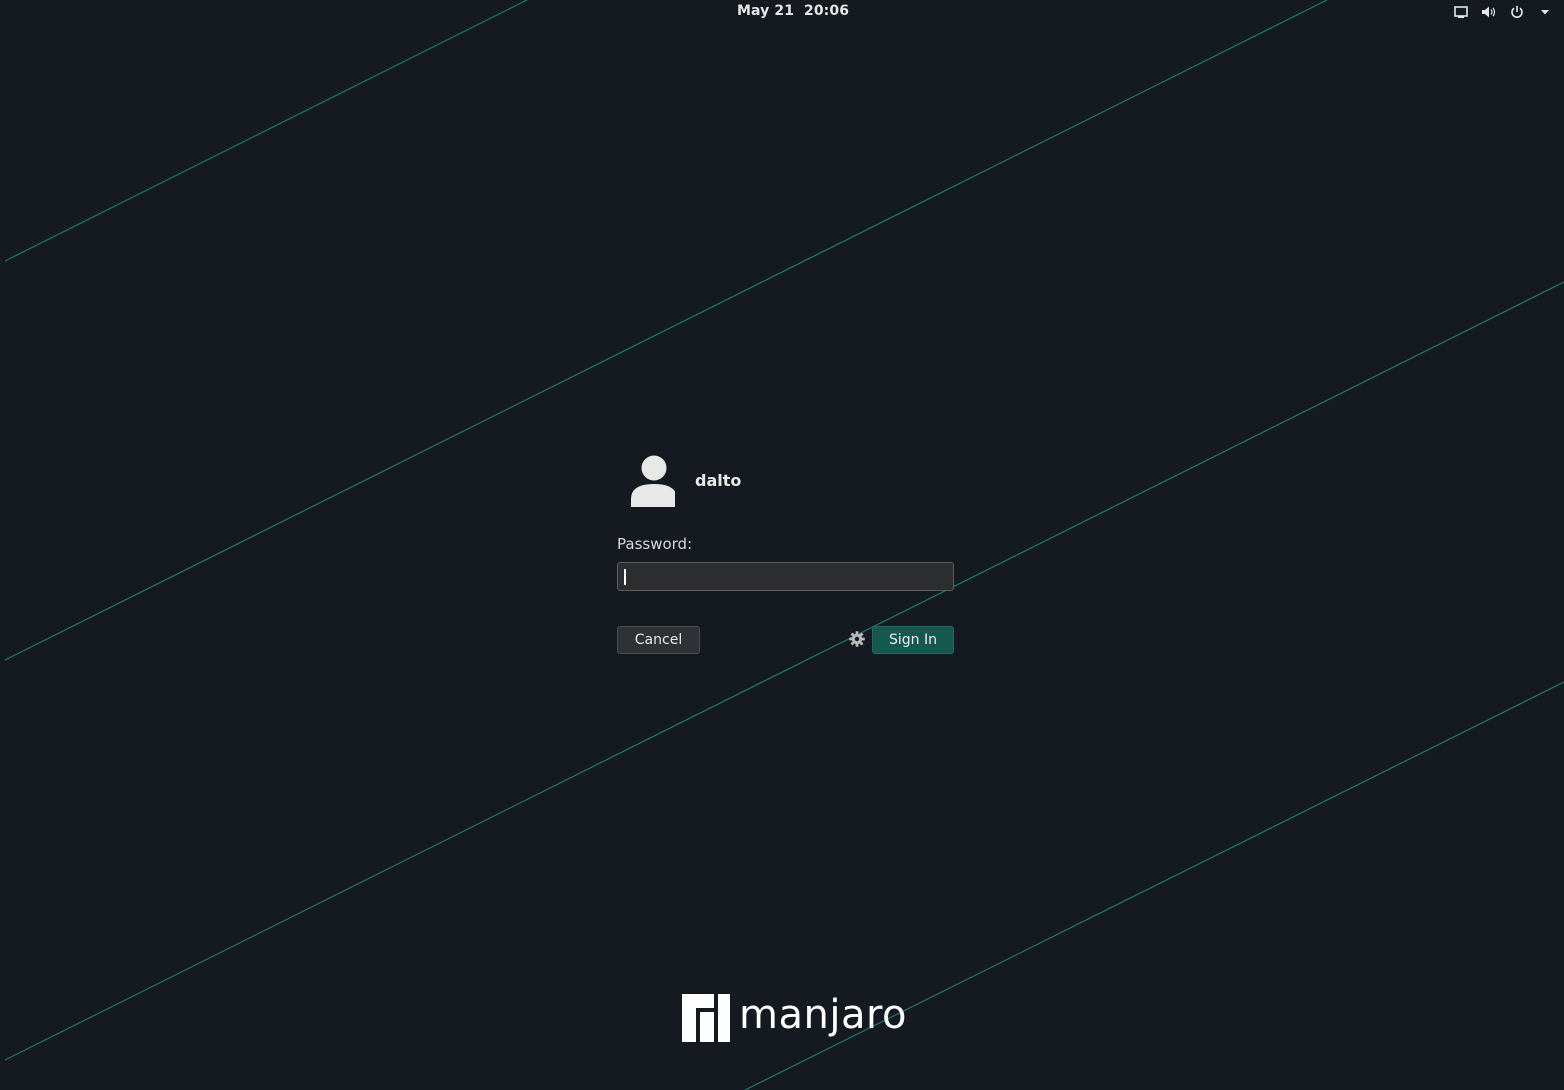 This screenshot has width=1564, height=1090. Describe the element at coordinates (655, 544) in the screenshot. I see `password-label: Password:` at that location.